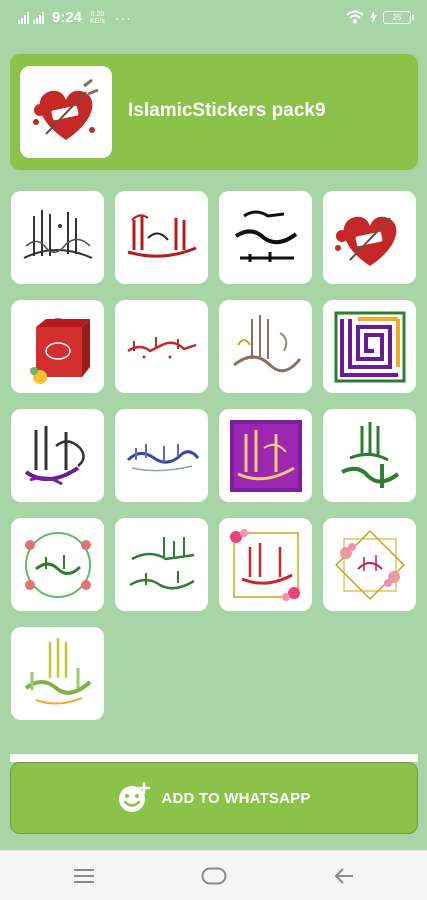  I want to click on sticker-kufic-square, so click(369, 346).